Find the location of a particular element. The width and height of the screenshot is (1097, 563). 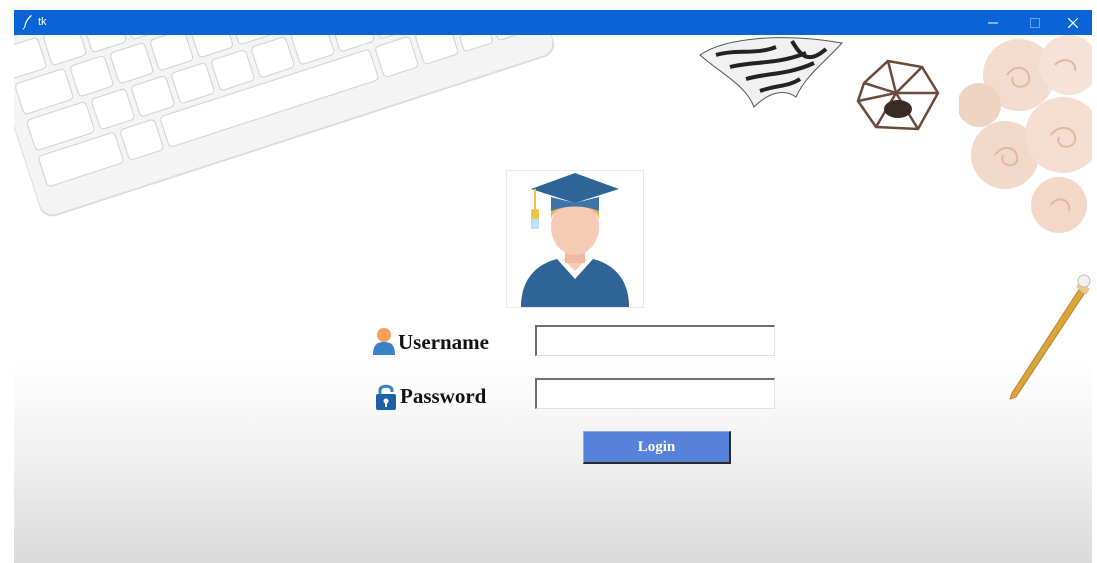

minimize-button is located at coordinates (993, 22).